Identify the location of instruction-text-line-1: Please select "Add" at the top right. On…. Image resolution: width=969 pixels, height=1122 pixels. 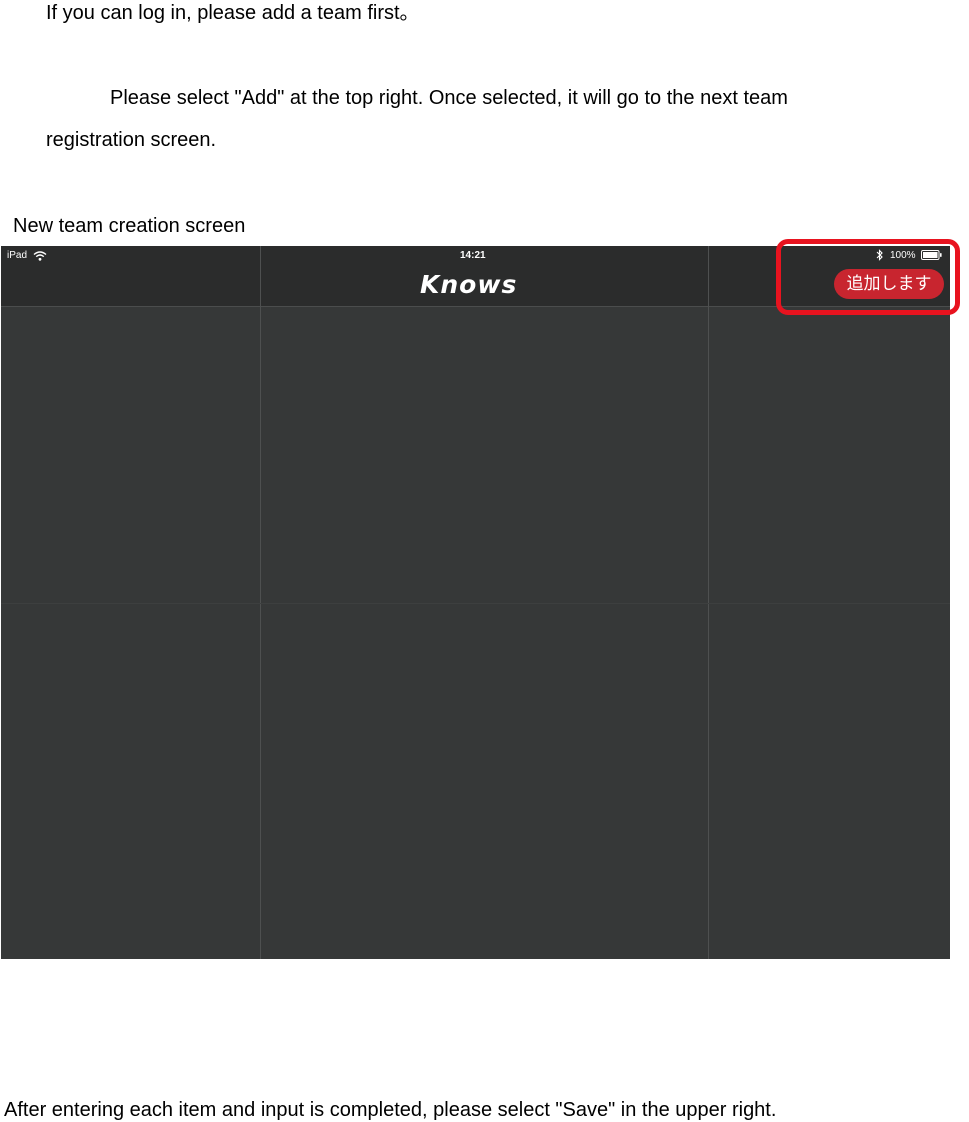
(449, 98).